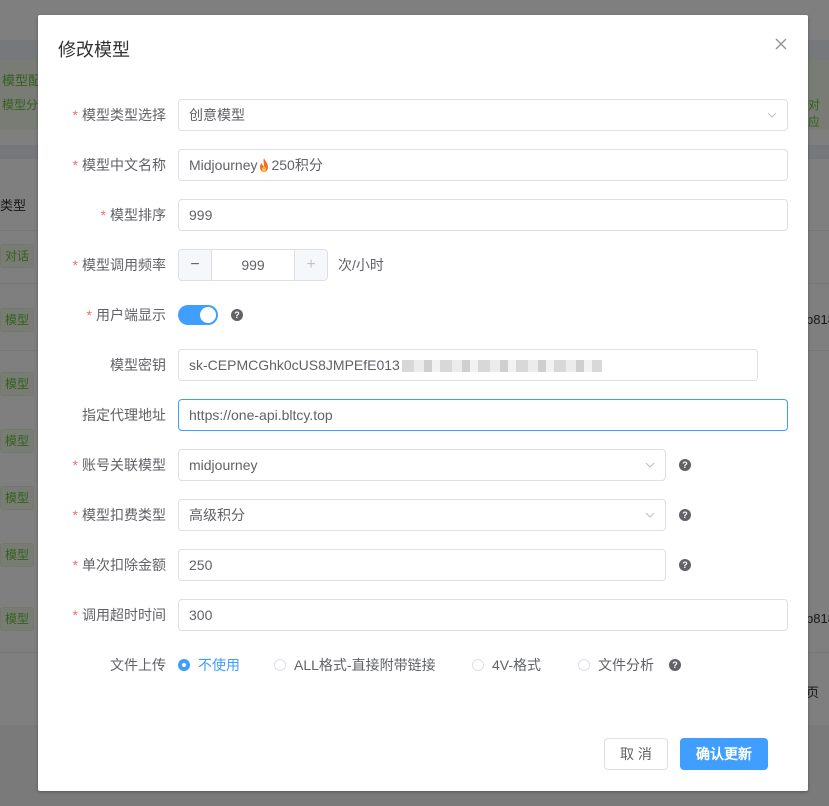 Image resolution: width=829 pixels, height=806 pixels. I want to click on input-value: sk-CEPMCGhk0cUS8JMPEfE013, so click(294, 365).